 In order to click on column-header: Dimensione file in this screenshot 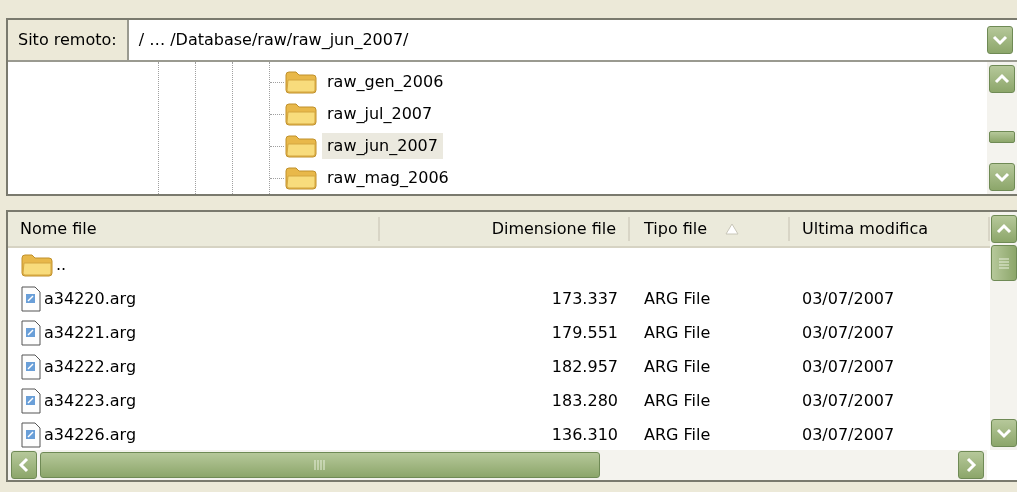, I will do `click(505, 229)`.